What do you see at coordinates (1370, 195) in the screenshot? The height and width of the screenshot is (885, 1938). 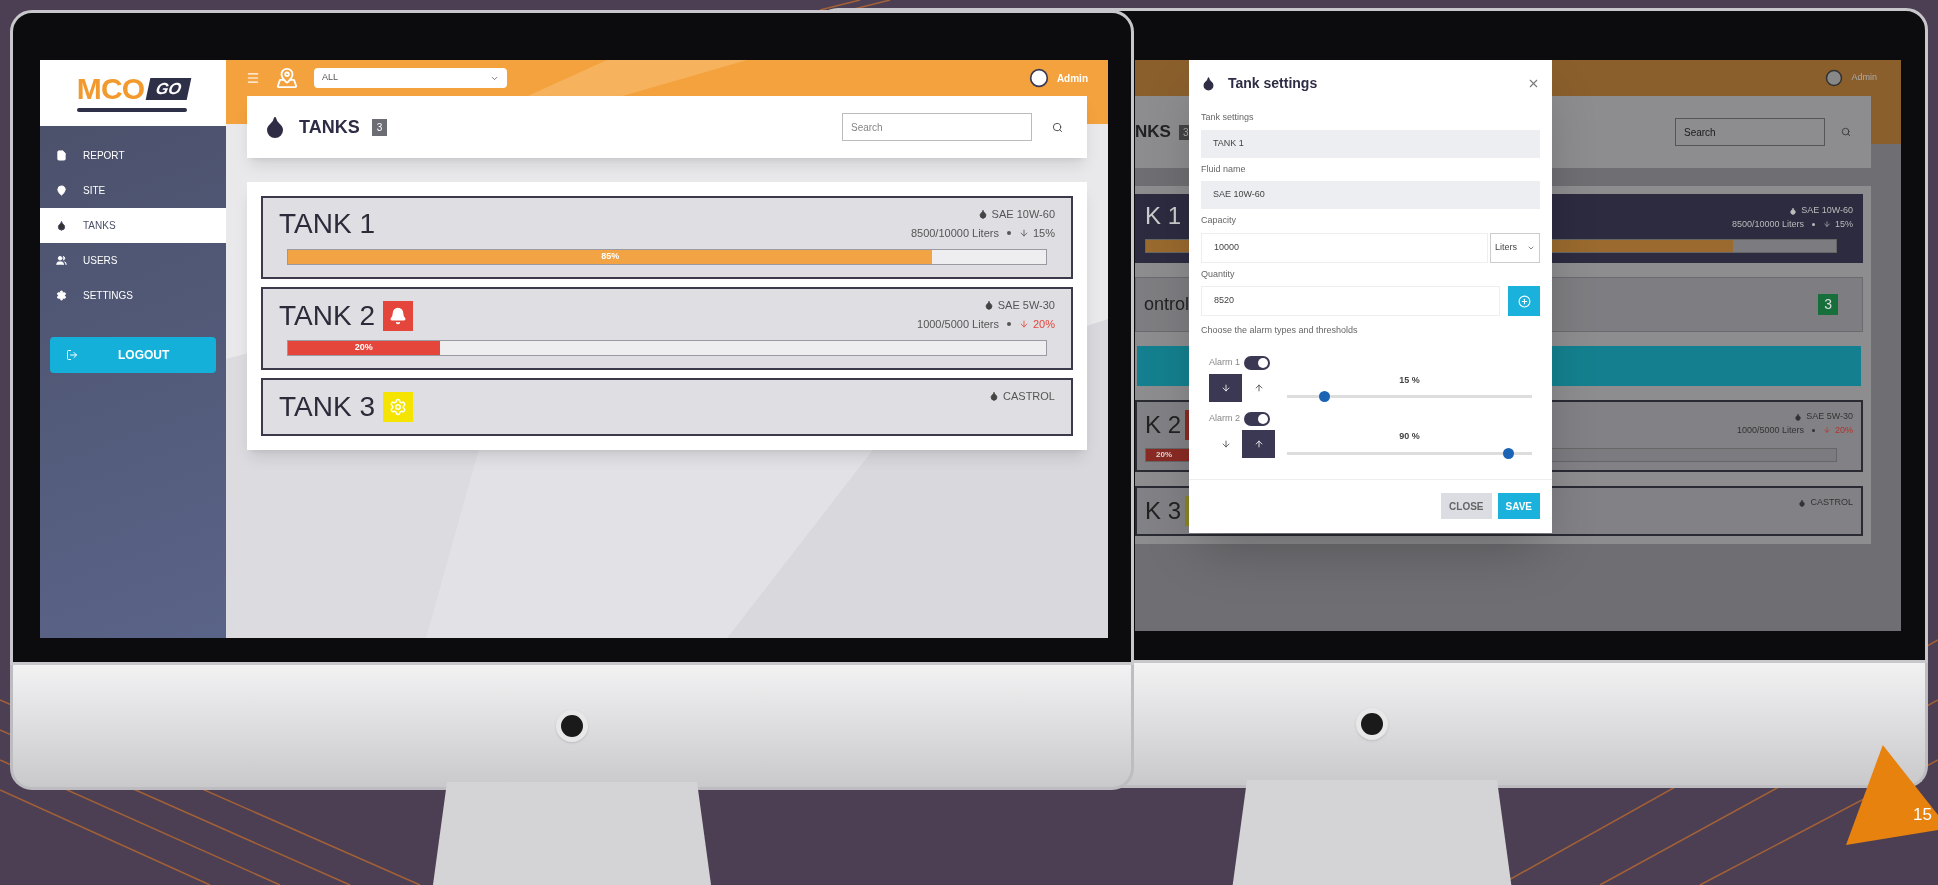 I see `readonly-field: SAE 10W-60` at bounding box center [1370, 195].